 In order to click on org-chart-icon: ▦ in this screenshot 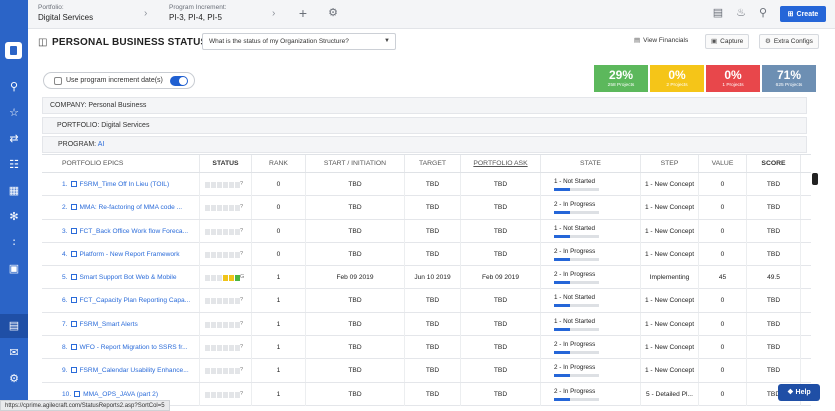, I will do `click(14, 191)`.